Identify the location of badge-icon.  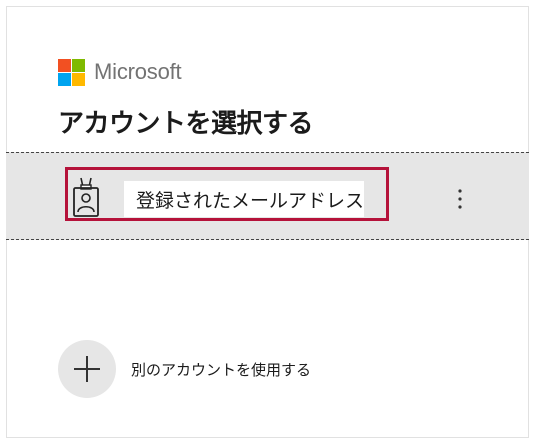
(86, 197).